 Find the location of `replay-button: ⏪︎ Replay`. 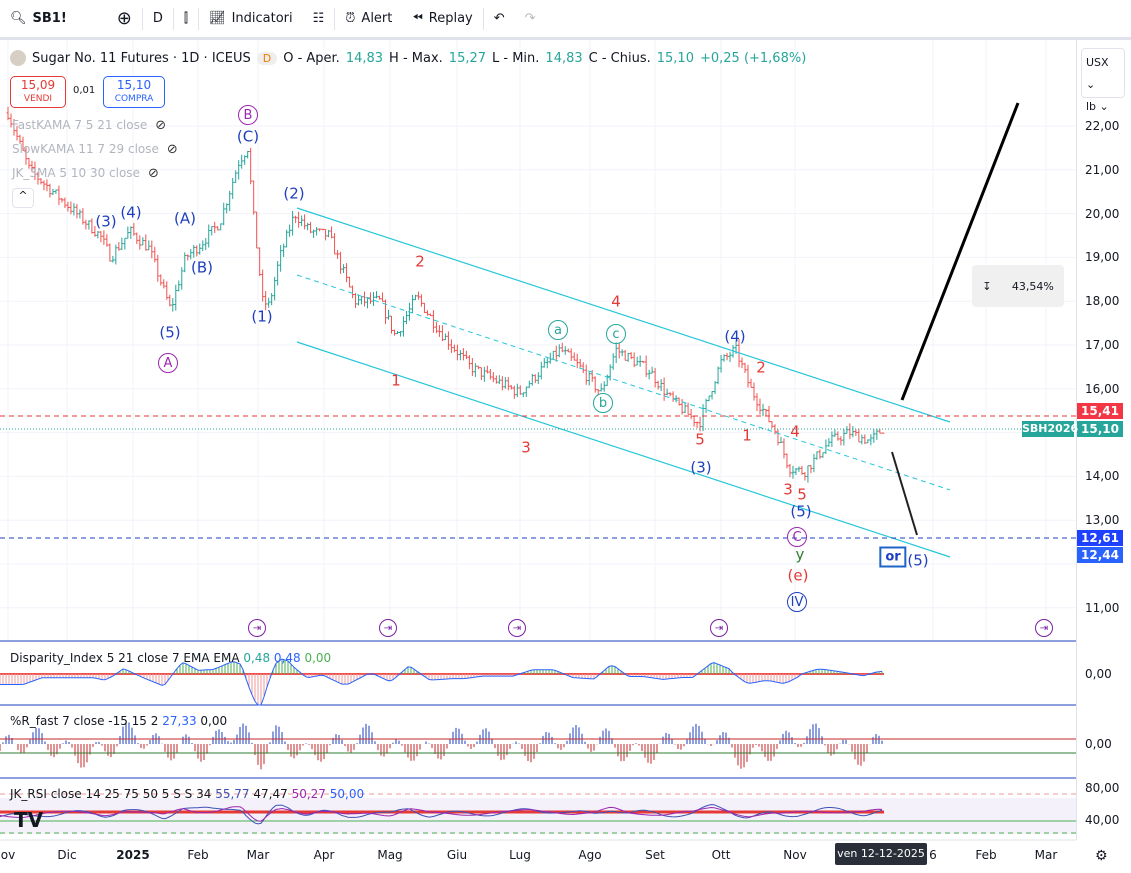

replay-button: ⏪︎ Replay is located at coordinates (442, 19).